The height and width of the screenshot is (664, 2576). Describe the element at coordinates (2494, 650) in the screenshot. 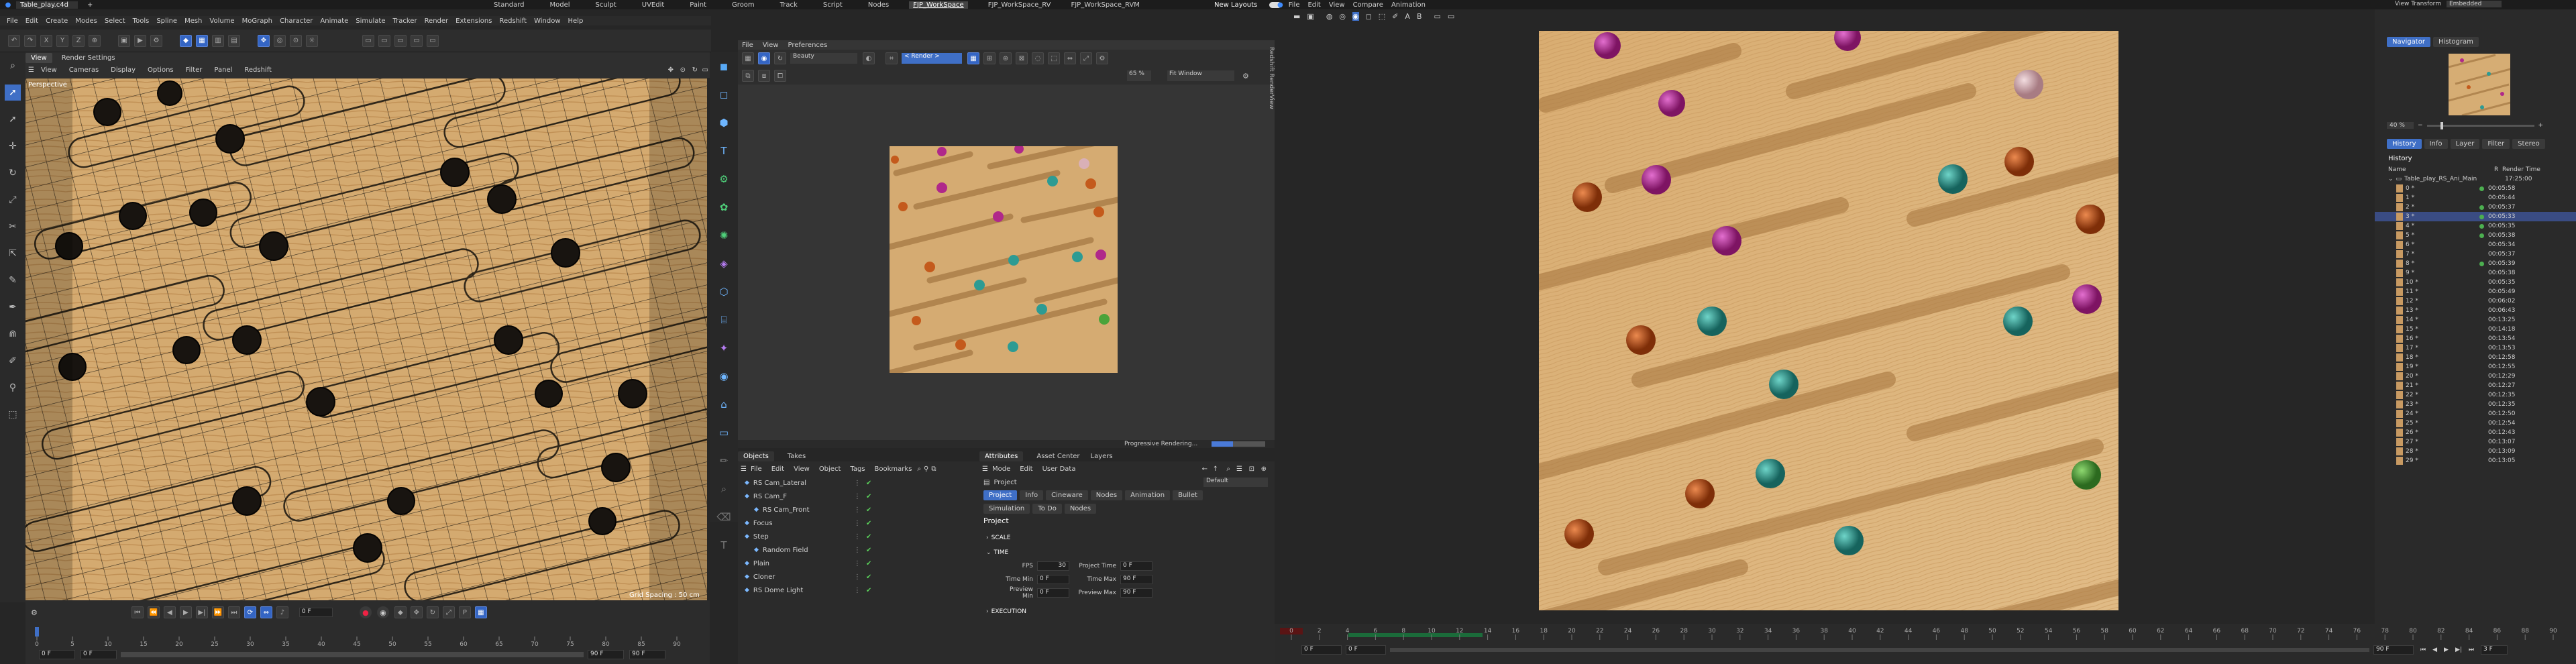

I see `pv-frame-field: 3 F` at that location.